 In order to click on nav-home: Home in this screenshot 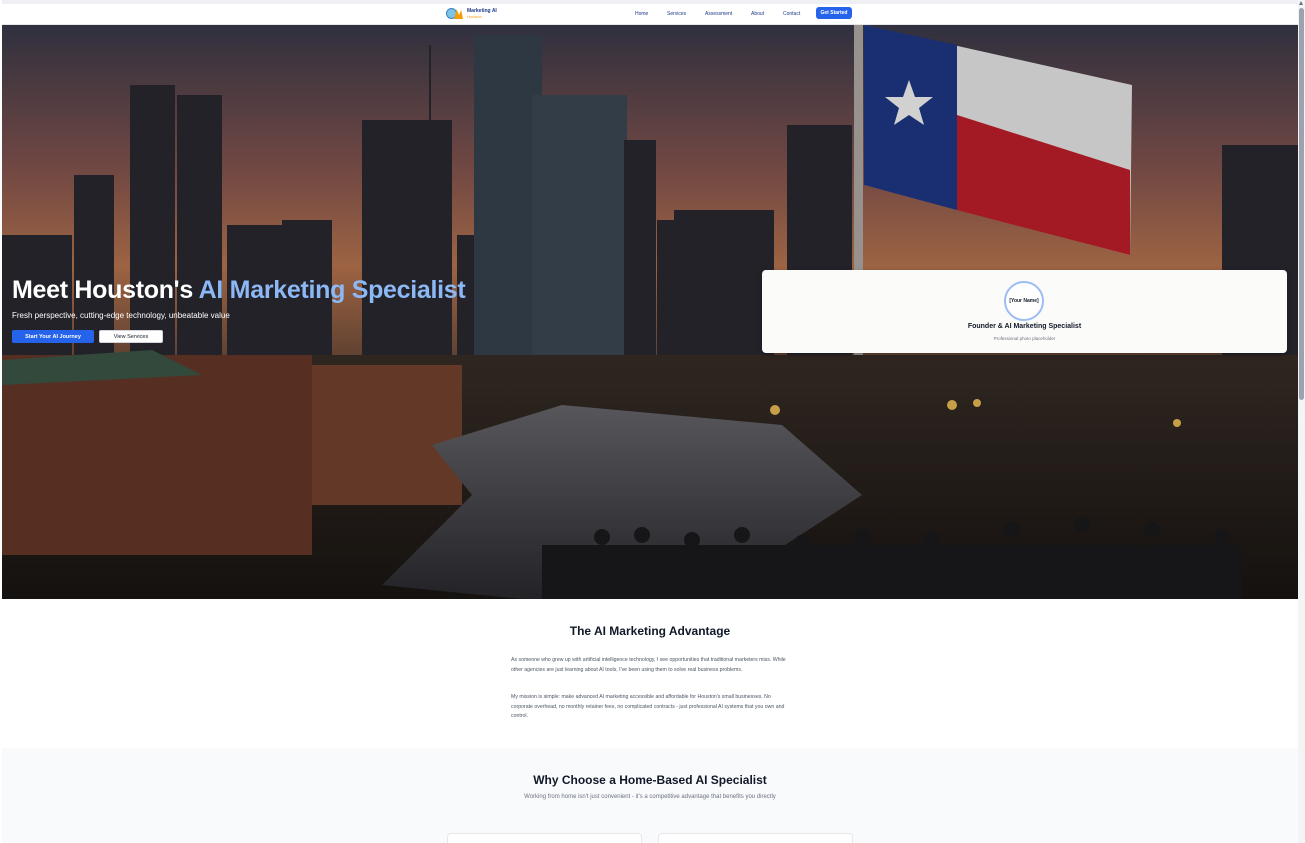, I will do `click(641, 14)`.